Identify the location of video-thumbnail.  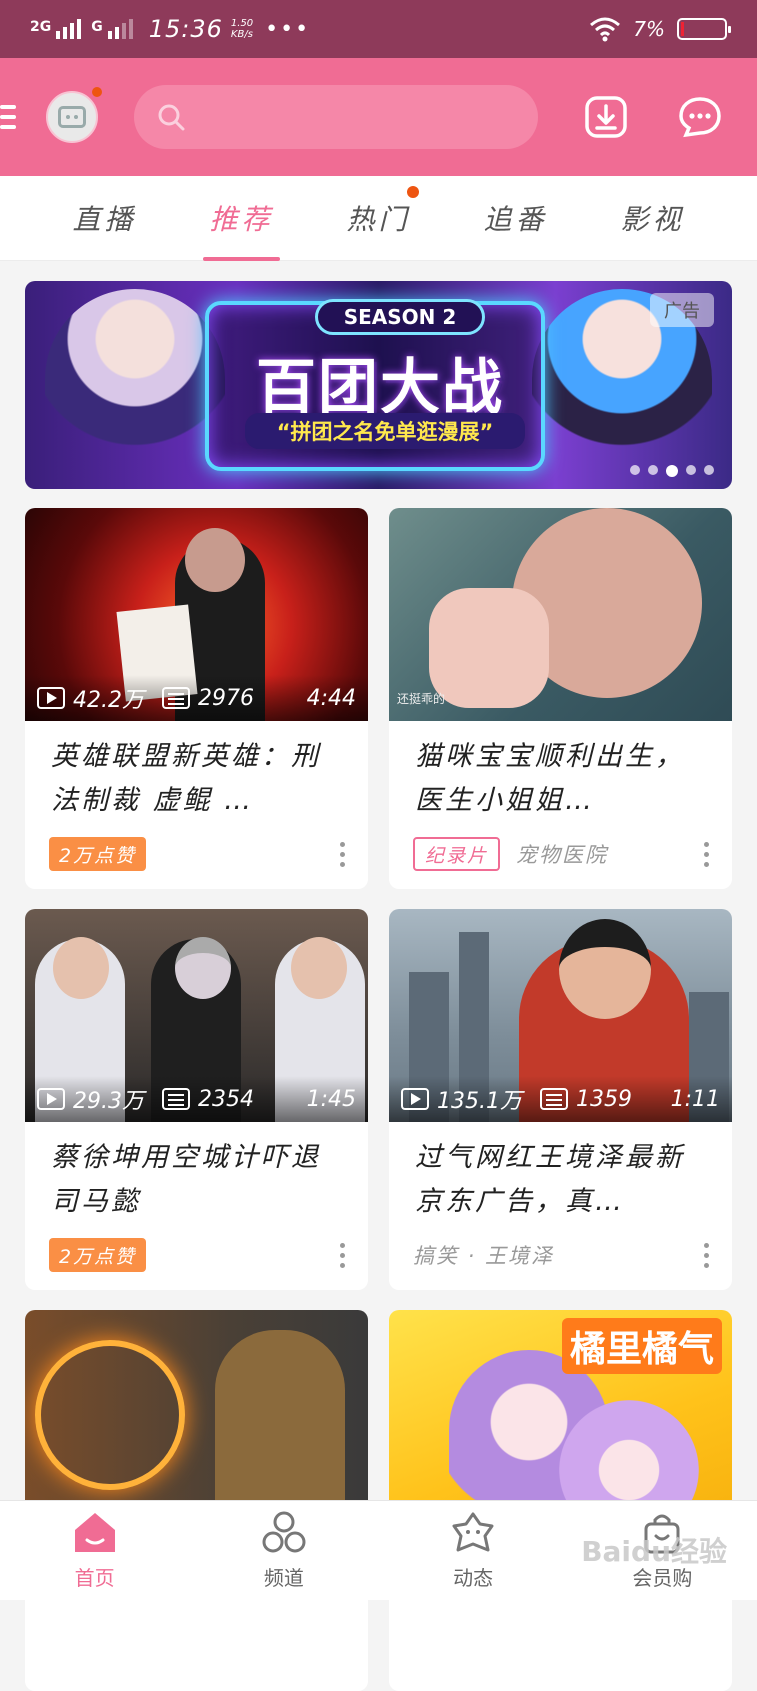
(196, 1416).